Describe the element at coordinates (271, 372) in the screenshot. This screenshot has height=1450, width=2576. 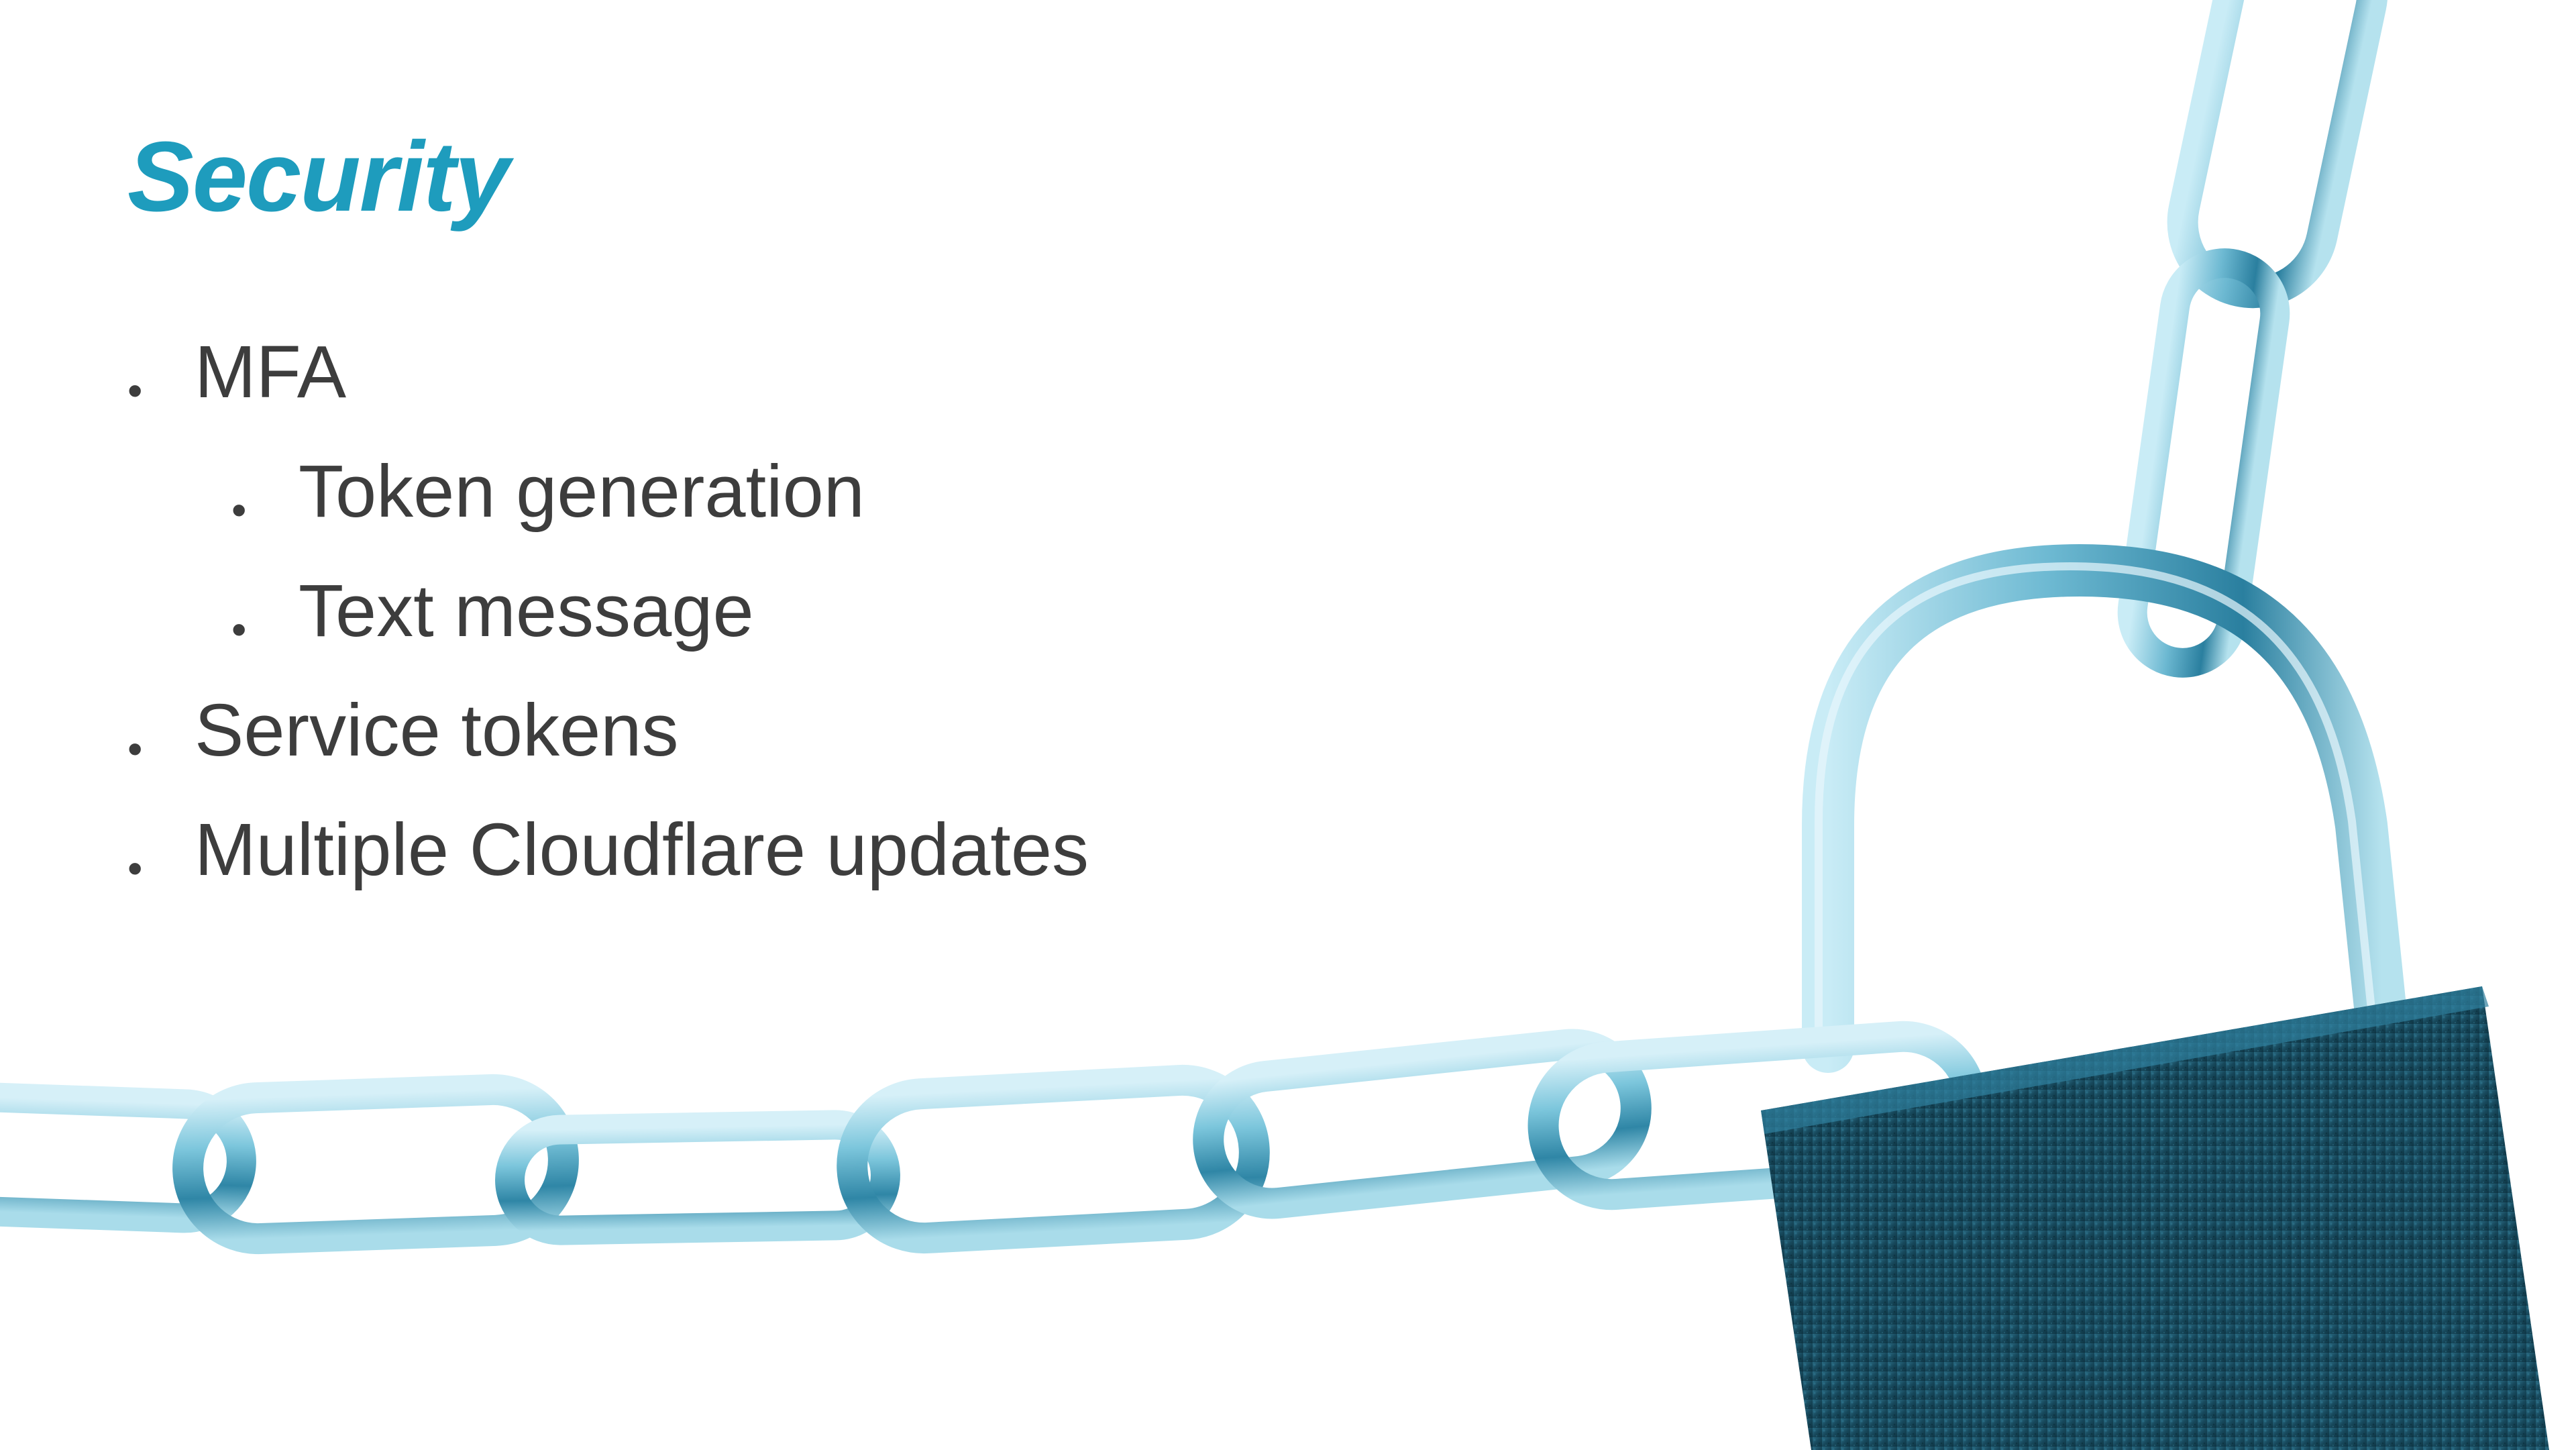
I see `bullet-text: MFA` at that location.